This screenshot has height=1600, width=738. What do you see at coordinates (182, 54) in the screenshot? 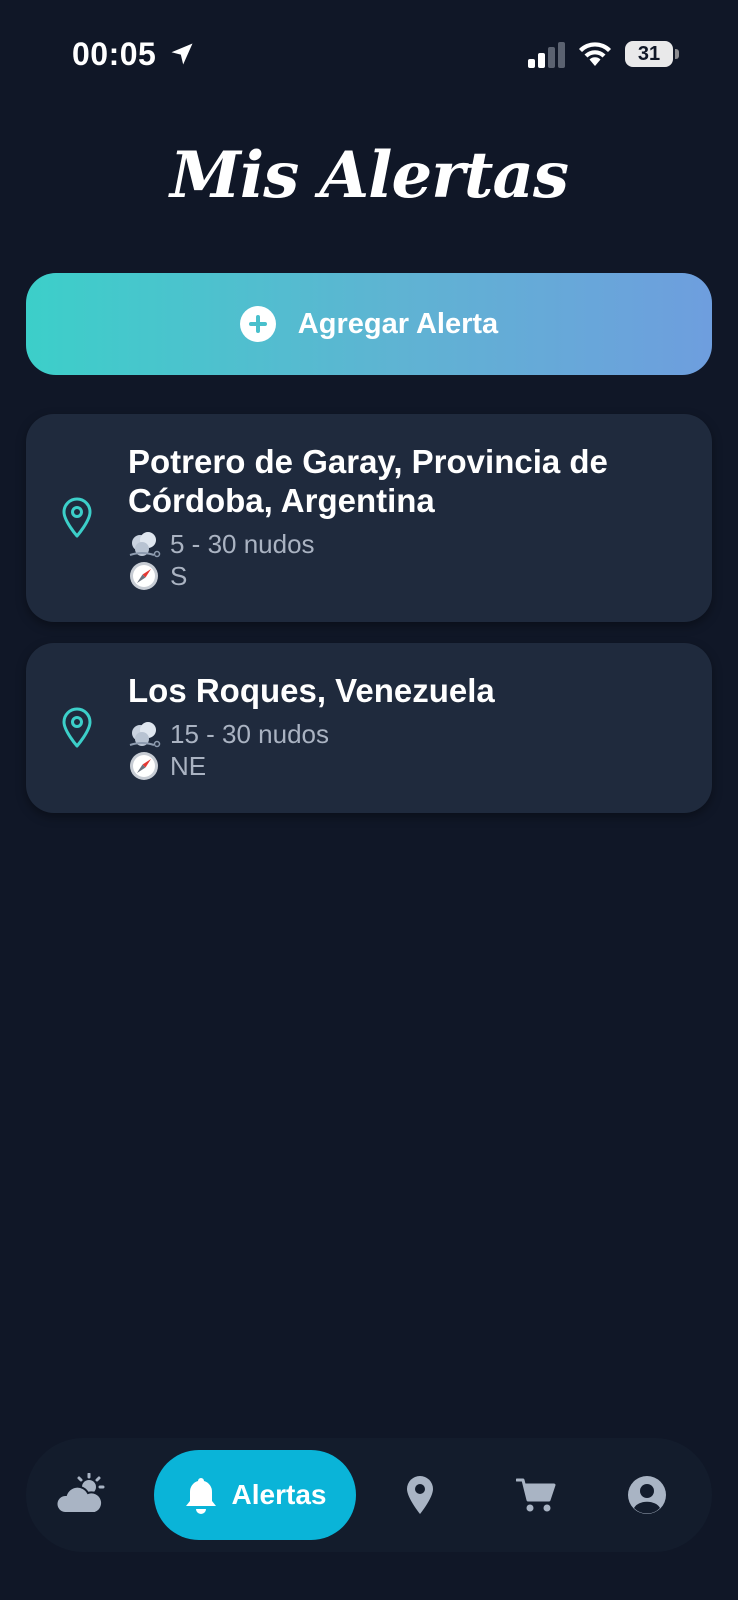
I see `location-arrow-icon` at bounding box center [182, 54].